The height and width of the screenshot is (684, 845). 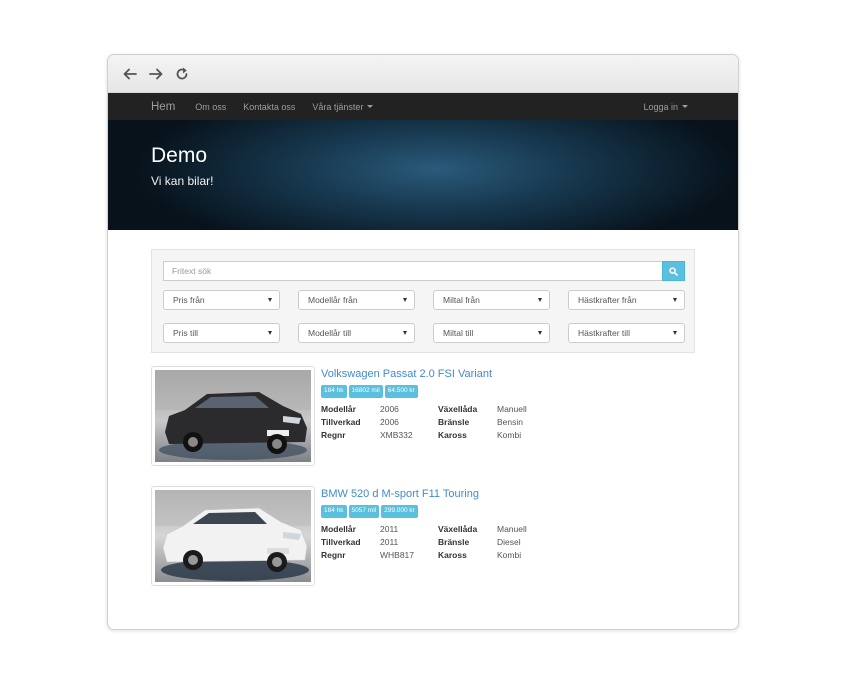 I want to click on price-badge: 64.500 kr, so click(x=401, y=391).